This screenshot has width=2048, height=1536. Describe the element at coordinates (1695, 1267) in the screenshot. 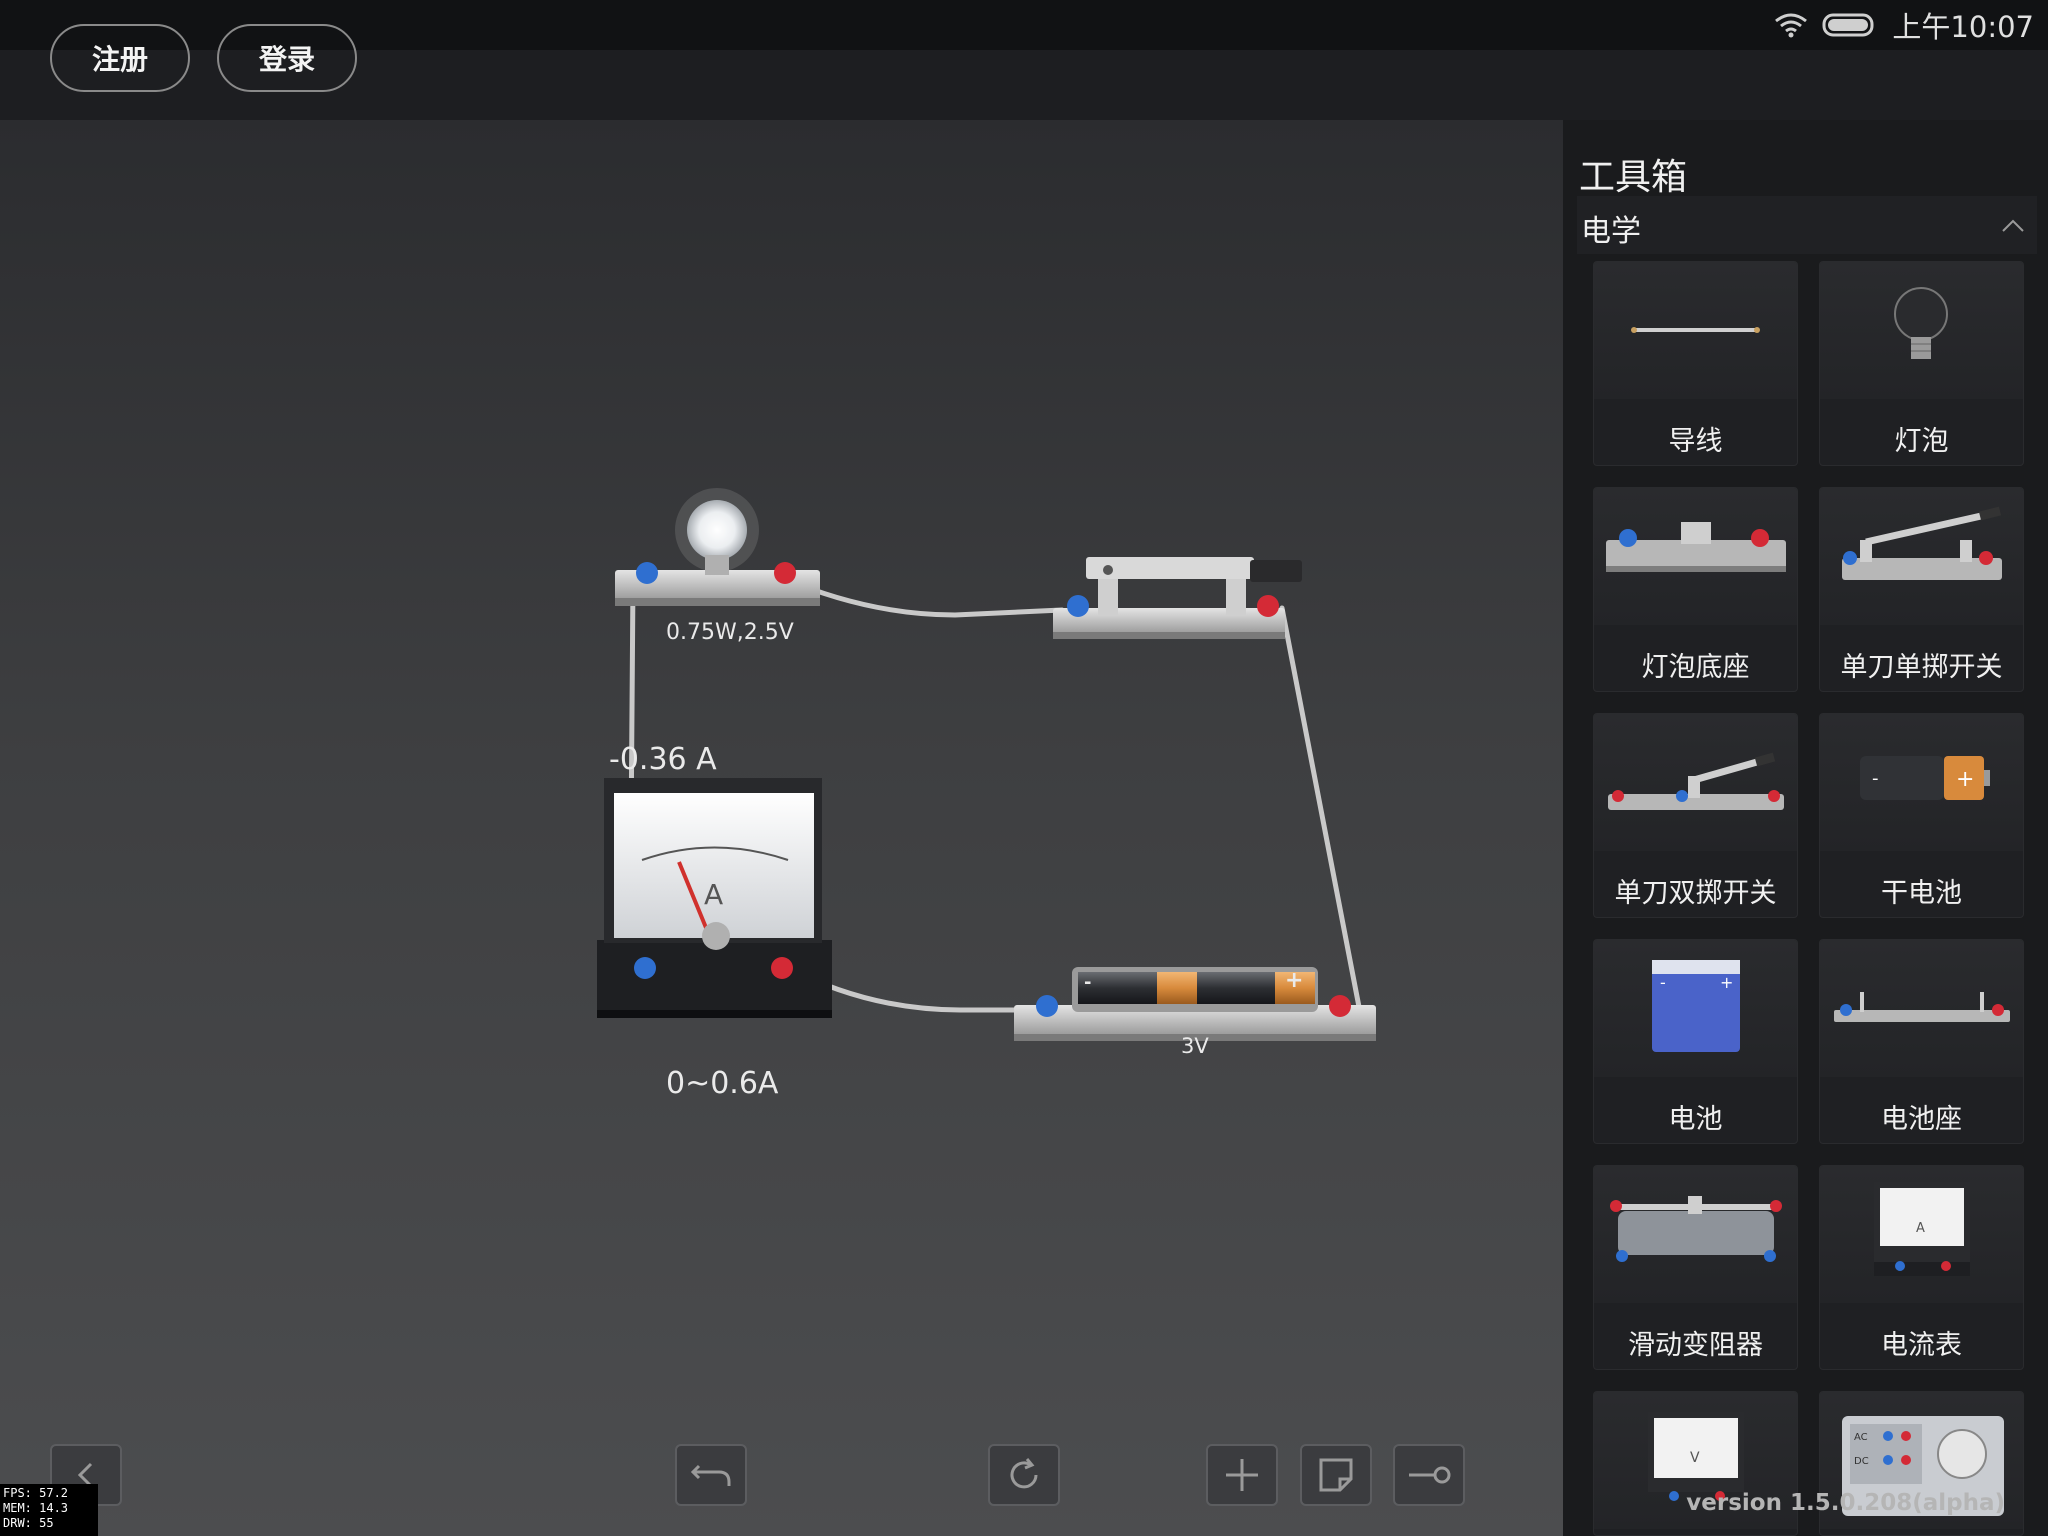

I see `toolbox-item-rheostat: 滑动变阻器` at that location.